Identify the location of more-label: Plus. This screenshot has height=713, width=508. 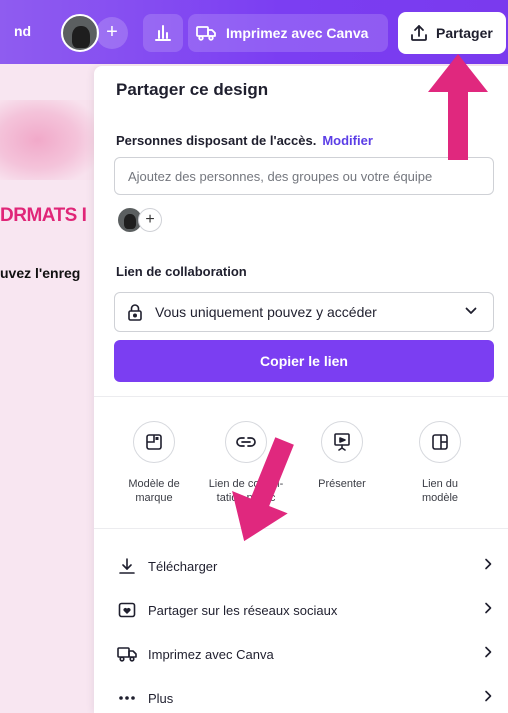
(161, 698).